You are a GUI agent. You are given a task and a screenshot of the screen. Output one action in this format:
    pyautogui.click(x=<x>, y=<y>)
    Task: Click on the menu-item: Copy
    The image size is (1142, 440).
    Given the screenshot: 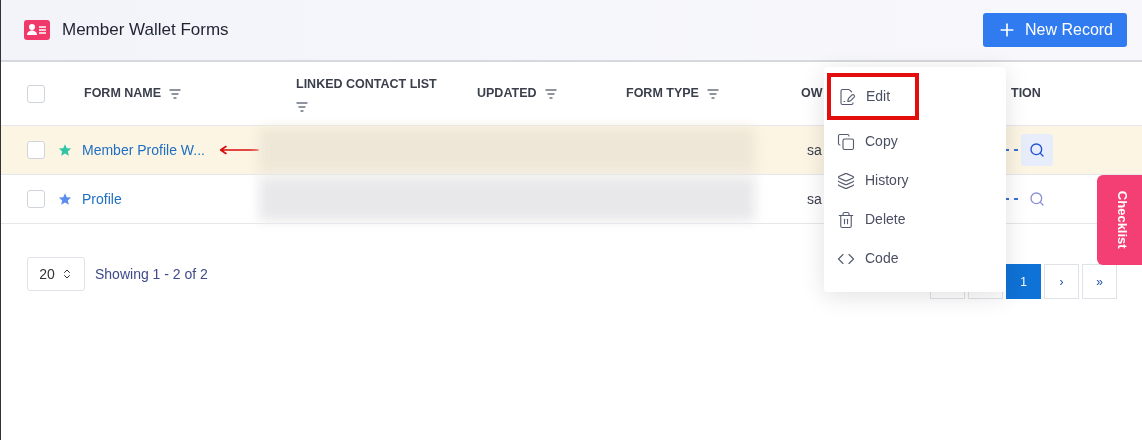 What is the action you would take?
    pyautogui.click(x=915, y=141)
    